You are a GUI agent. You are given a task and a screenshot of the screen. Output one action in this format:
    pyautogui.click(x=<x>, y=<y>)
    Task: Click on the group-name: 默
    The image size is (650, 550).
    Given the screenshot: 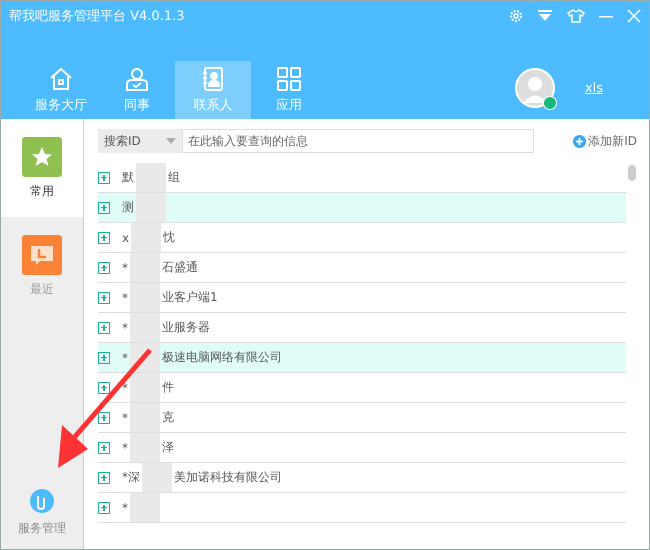 What is the action you would take?
    pyautogui.click(x=128, y=177)
    